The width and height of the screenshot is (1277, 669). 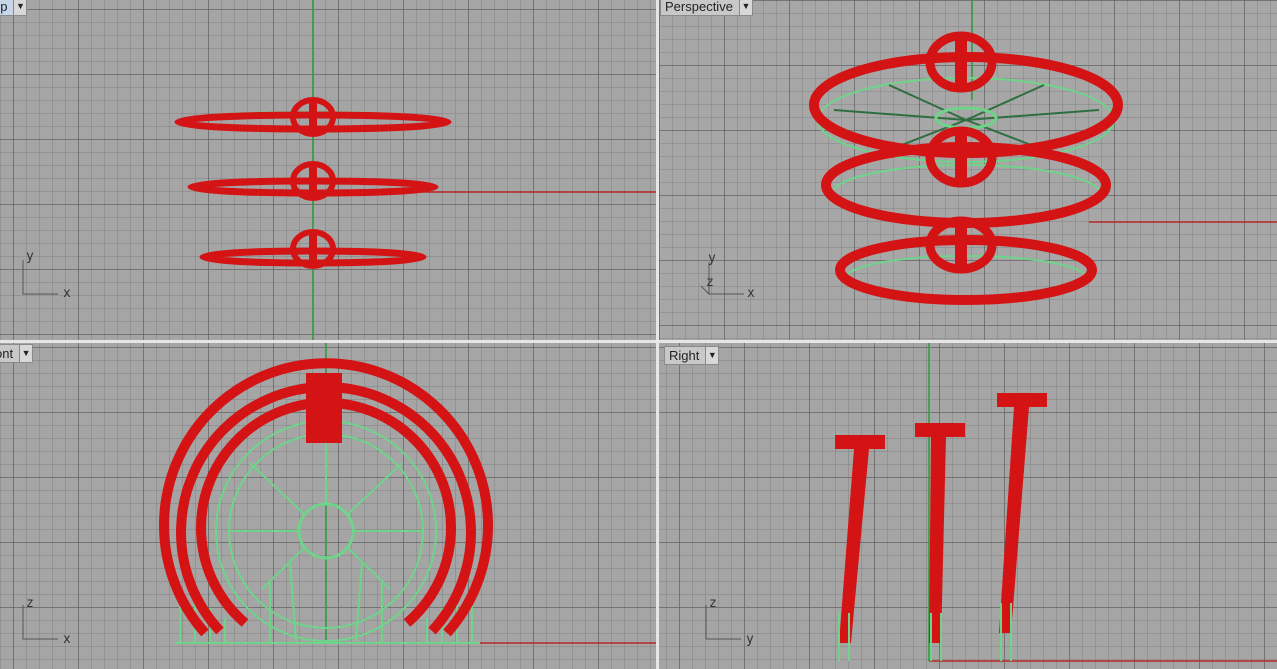 What do you see at coordinates (638, 341) in the screenshot?
I see `viewport-splitter-horizontal` at bounding box center [638, 341].